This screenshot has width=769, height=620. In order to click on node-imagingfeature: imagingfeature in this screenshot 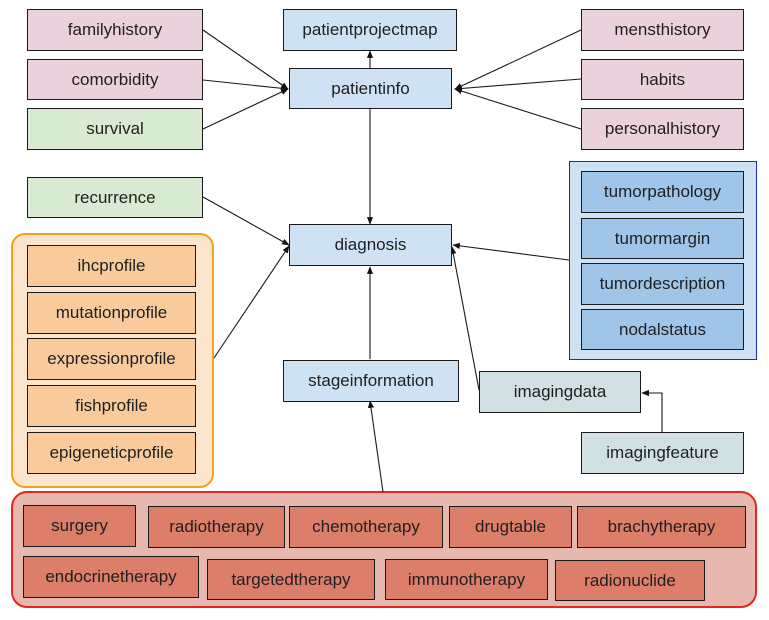, I will do `click(662, 453)`.